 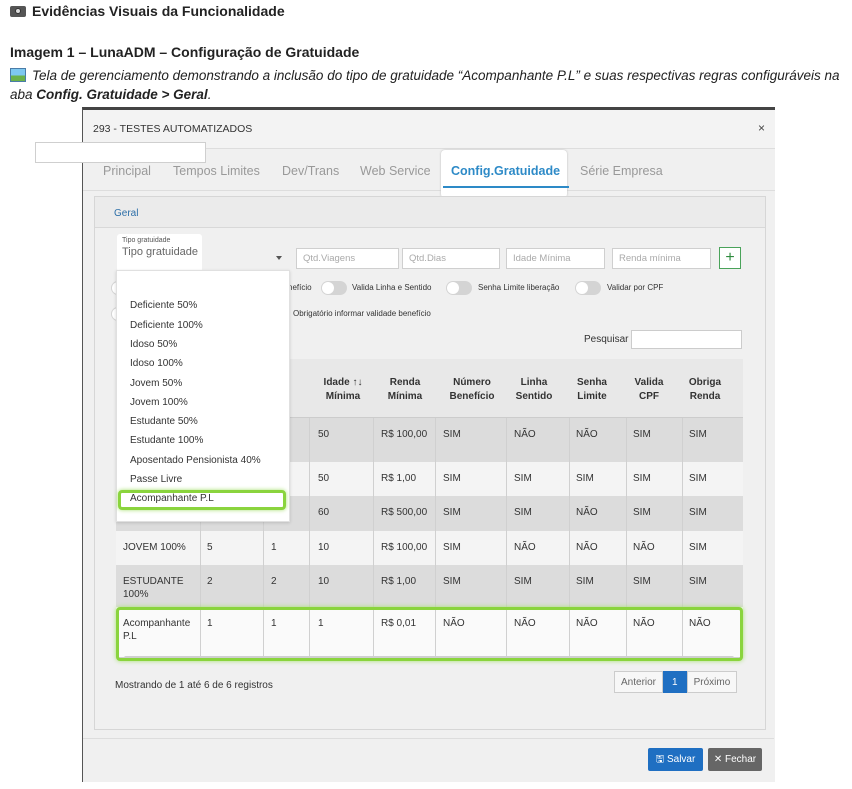 I want to click on dropdown-option: Deficiente 100%, so click(x=166, y=325).